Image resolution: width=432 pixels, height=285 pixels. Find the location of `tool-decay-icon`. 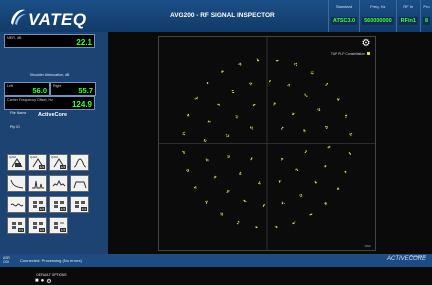

tool-decay-icon is located at coordinates (16, 184).